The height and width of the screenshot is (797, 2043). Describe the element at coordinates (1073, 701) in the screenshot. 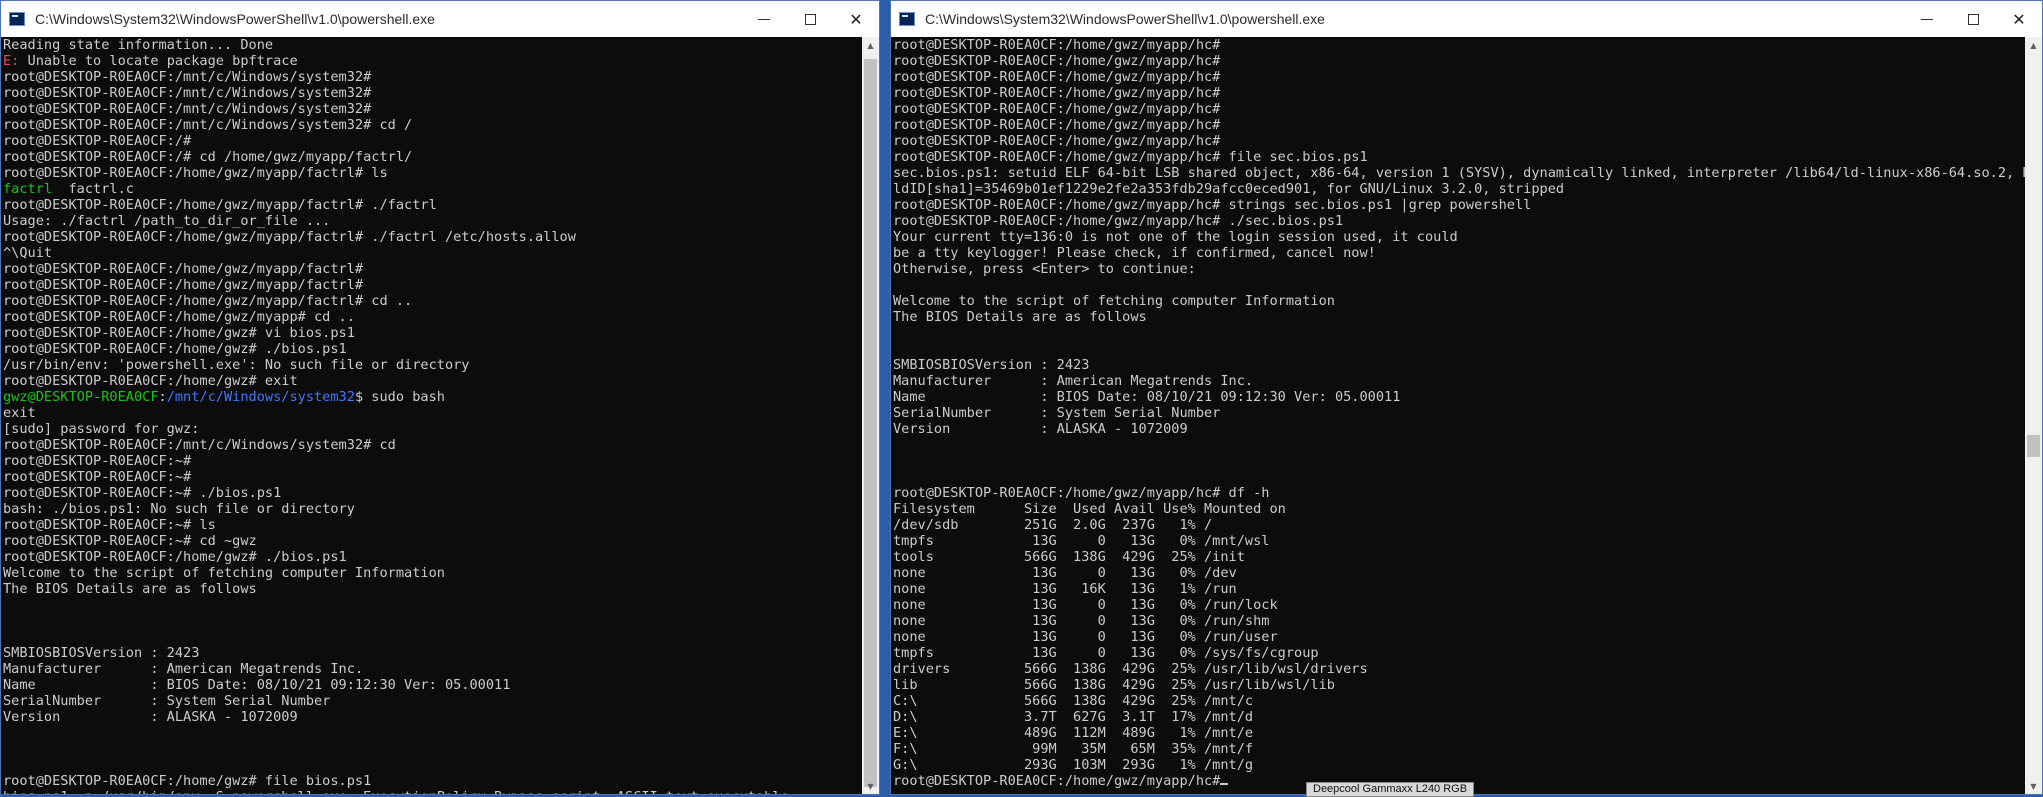

I see `terminal-line: C:\ 566G 138G 429G 25% /mnt/c` at that location.